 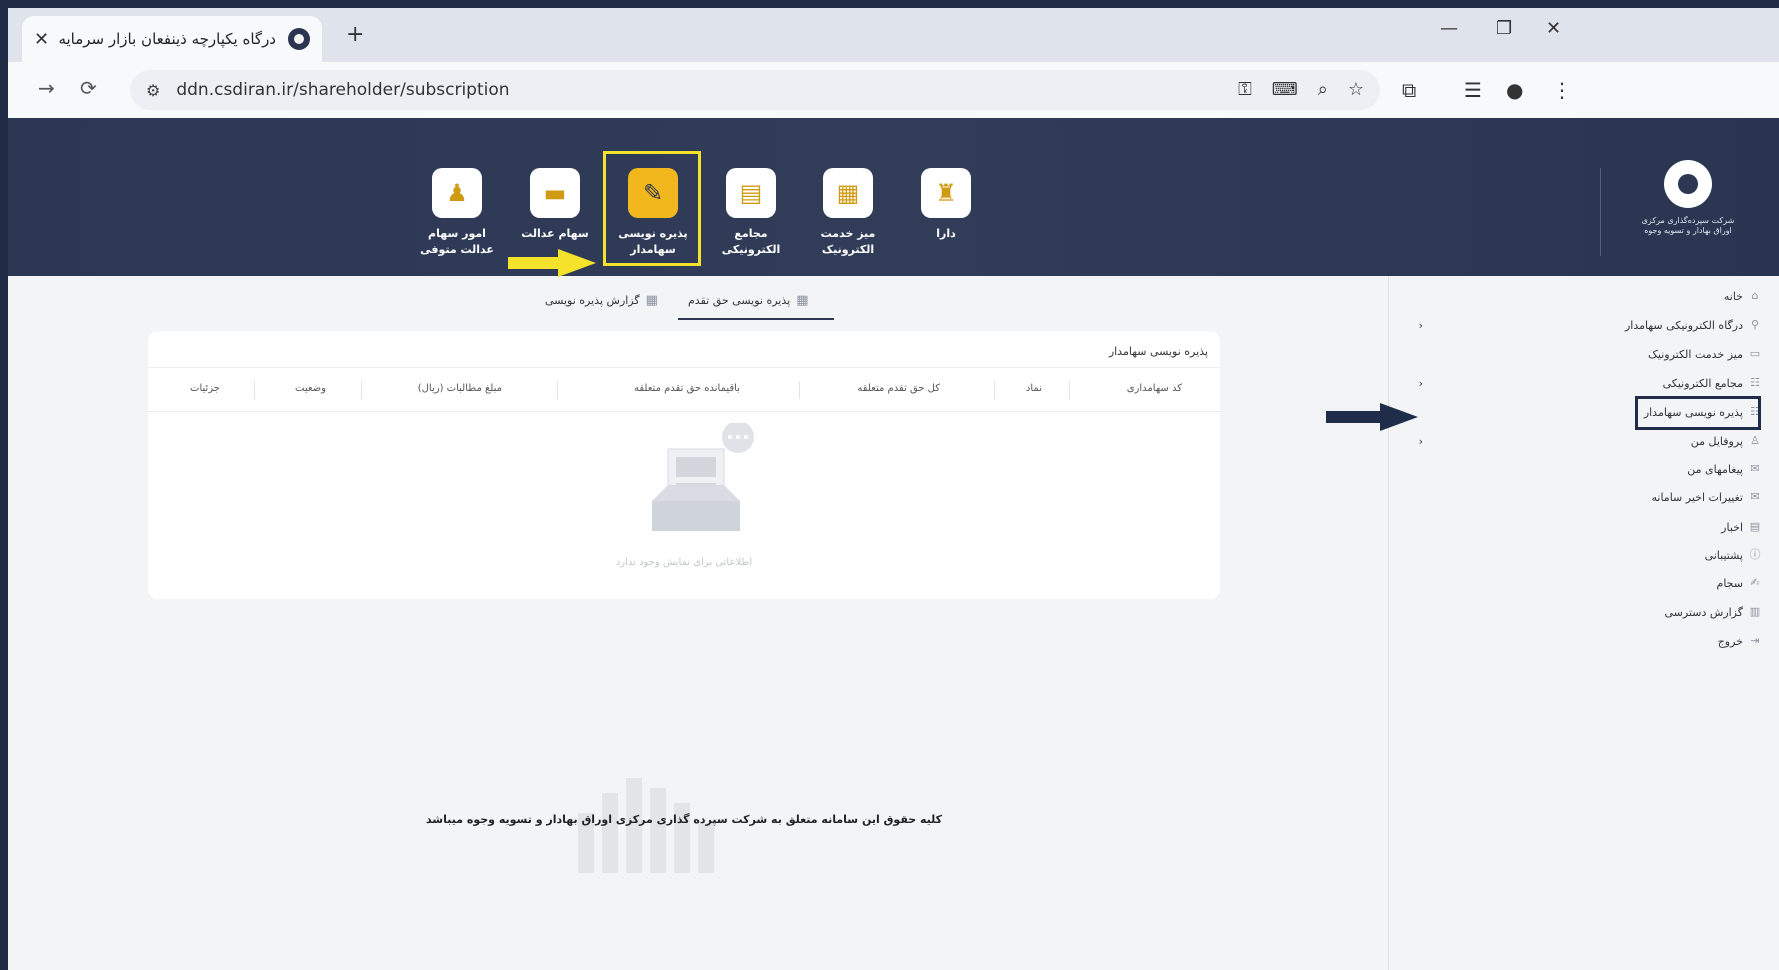 I want to click on menu-label: مجامع الکترونیکی, so click(x=751, y=241).